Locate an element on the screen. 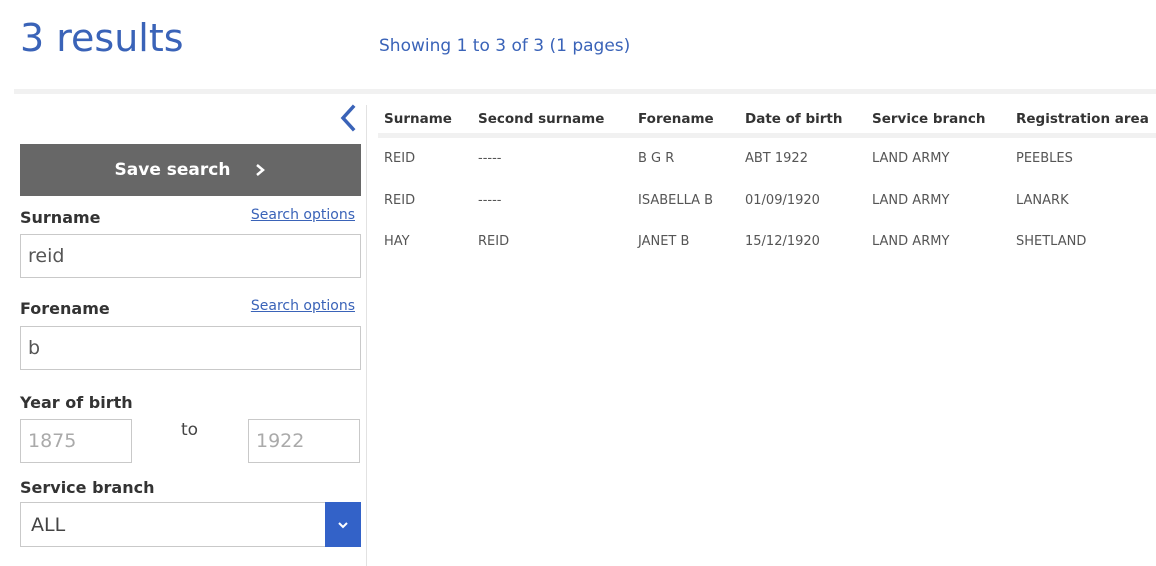  column-header-date-of-birth: Date of birth is located at coordinates (802, 121).